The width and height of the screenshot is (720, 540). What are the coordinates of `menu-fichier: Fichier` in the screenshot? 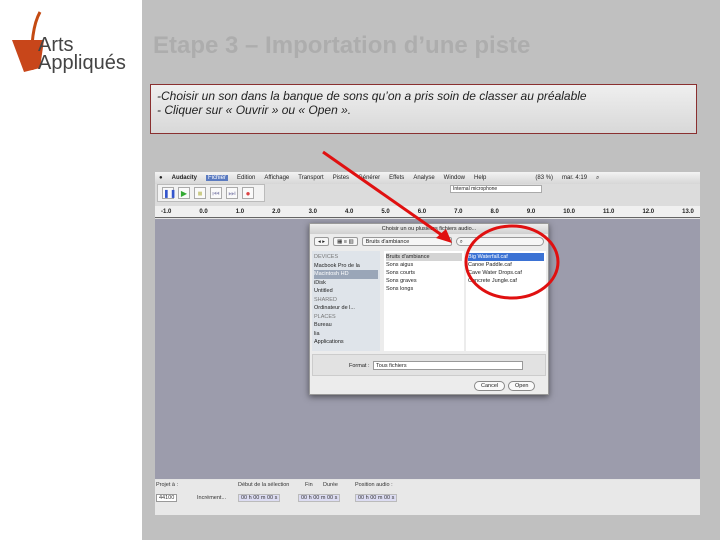 It's located at (216, 178).